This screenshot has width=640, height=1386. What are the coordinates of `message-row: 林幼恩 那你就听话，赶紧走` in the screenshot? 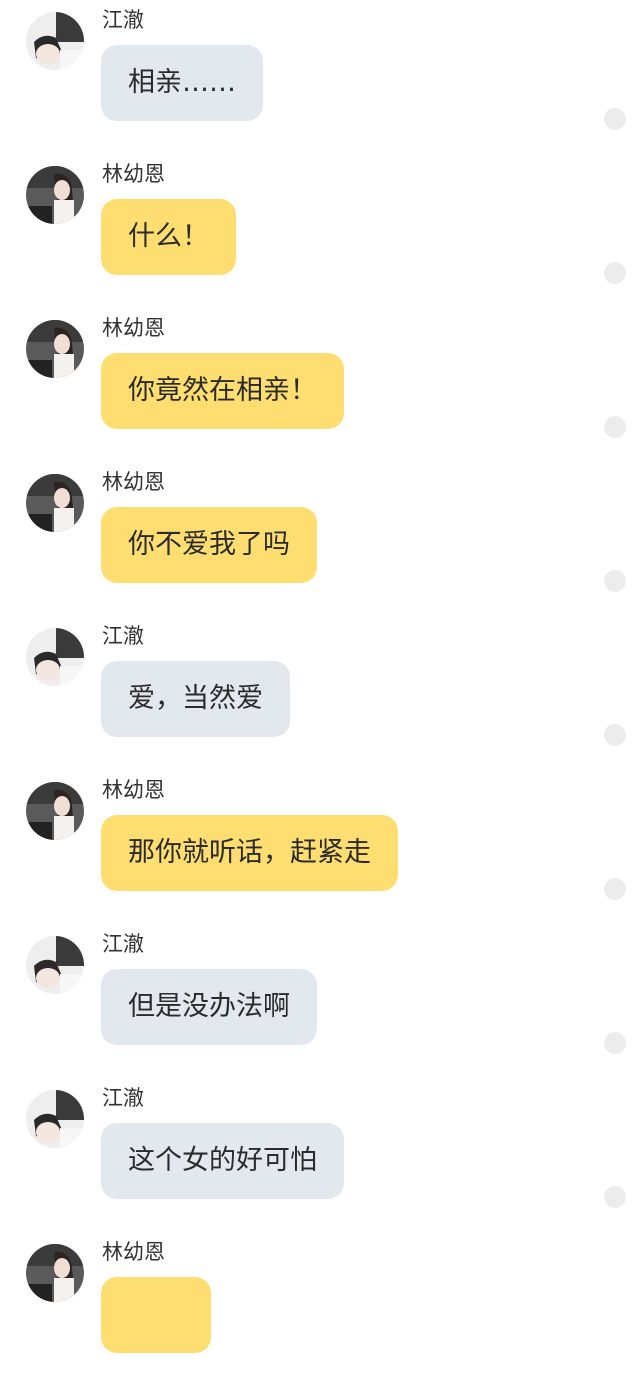 It's located at (320, 847).